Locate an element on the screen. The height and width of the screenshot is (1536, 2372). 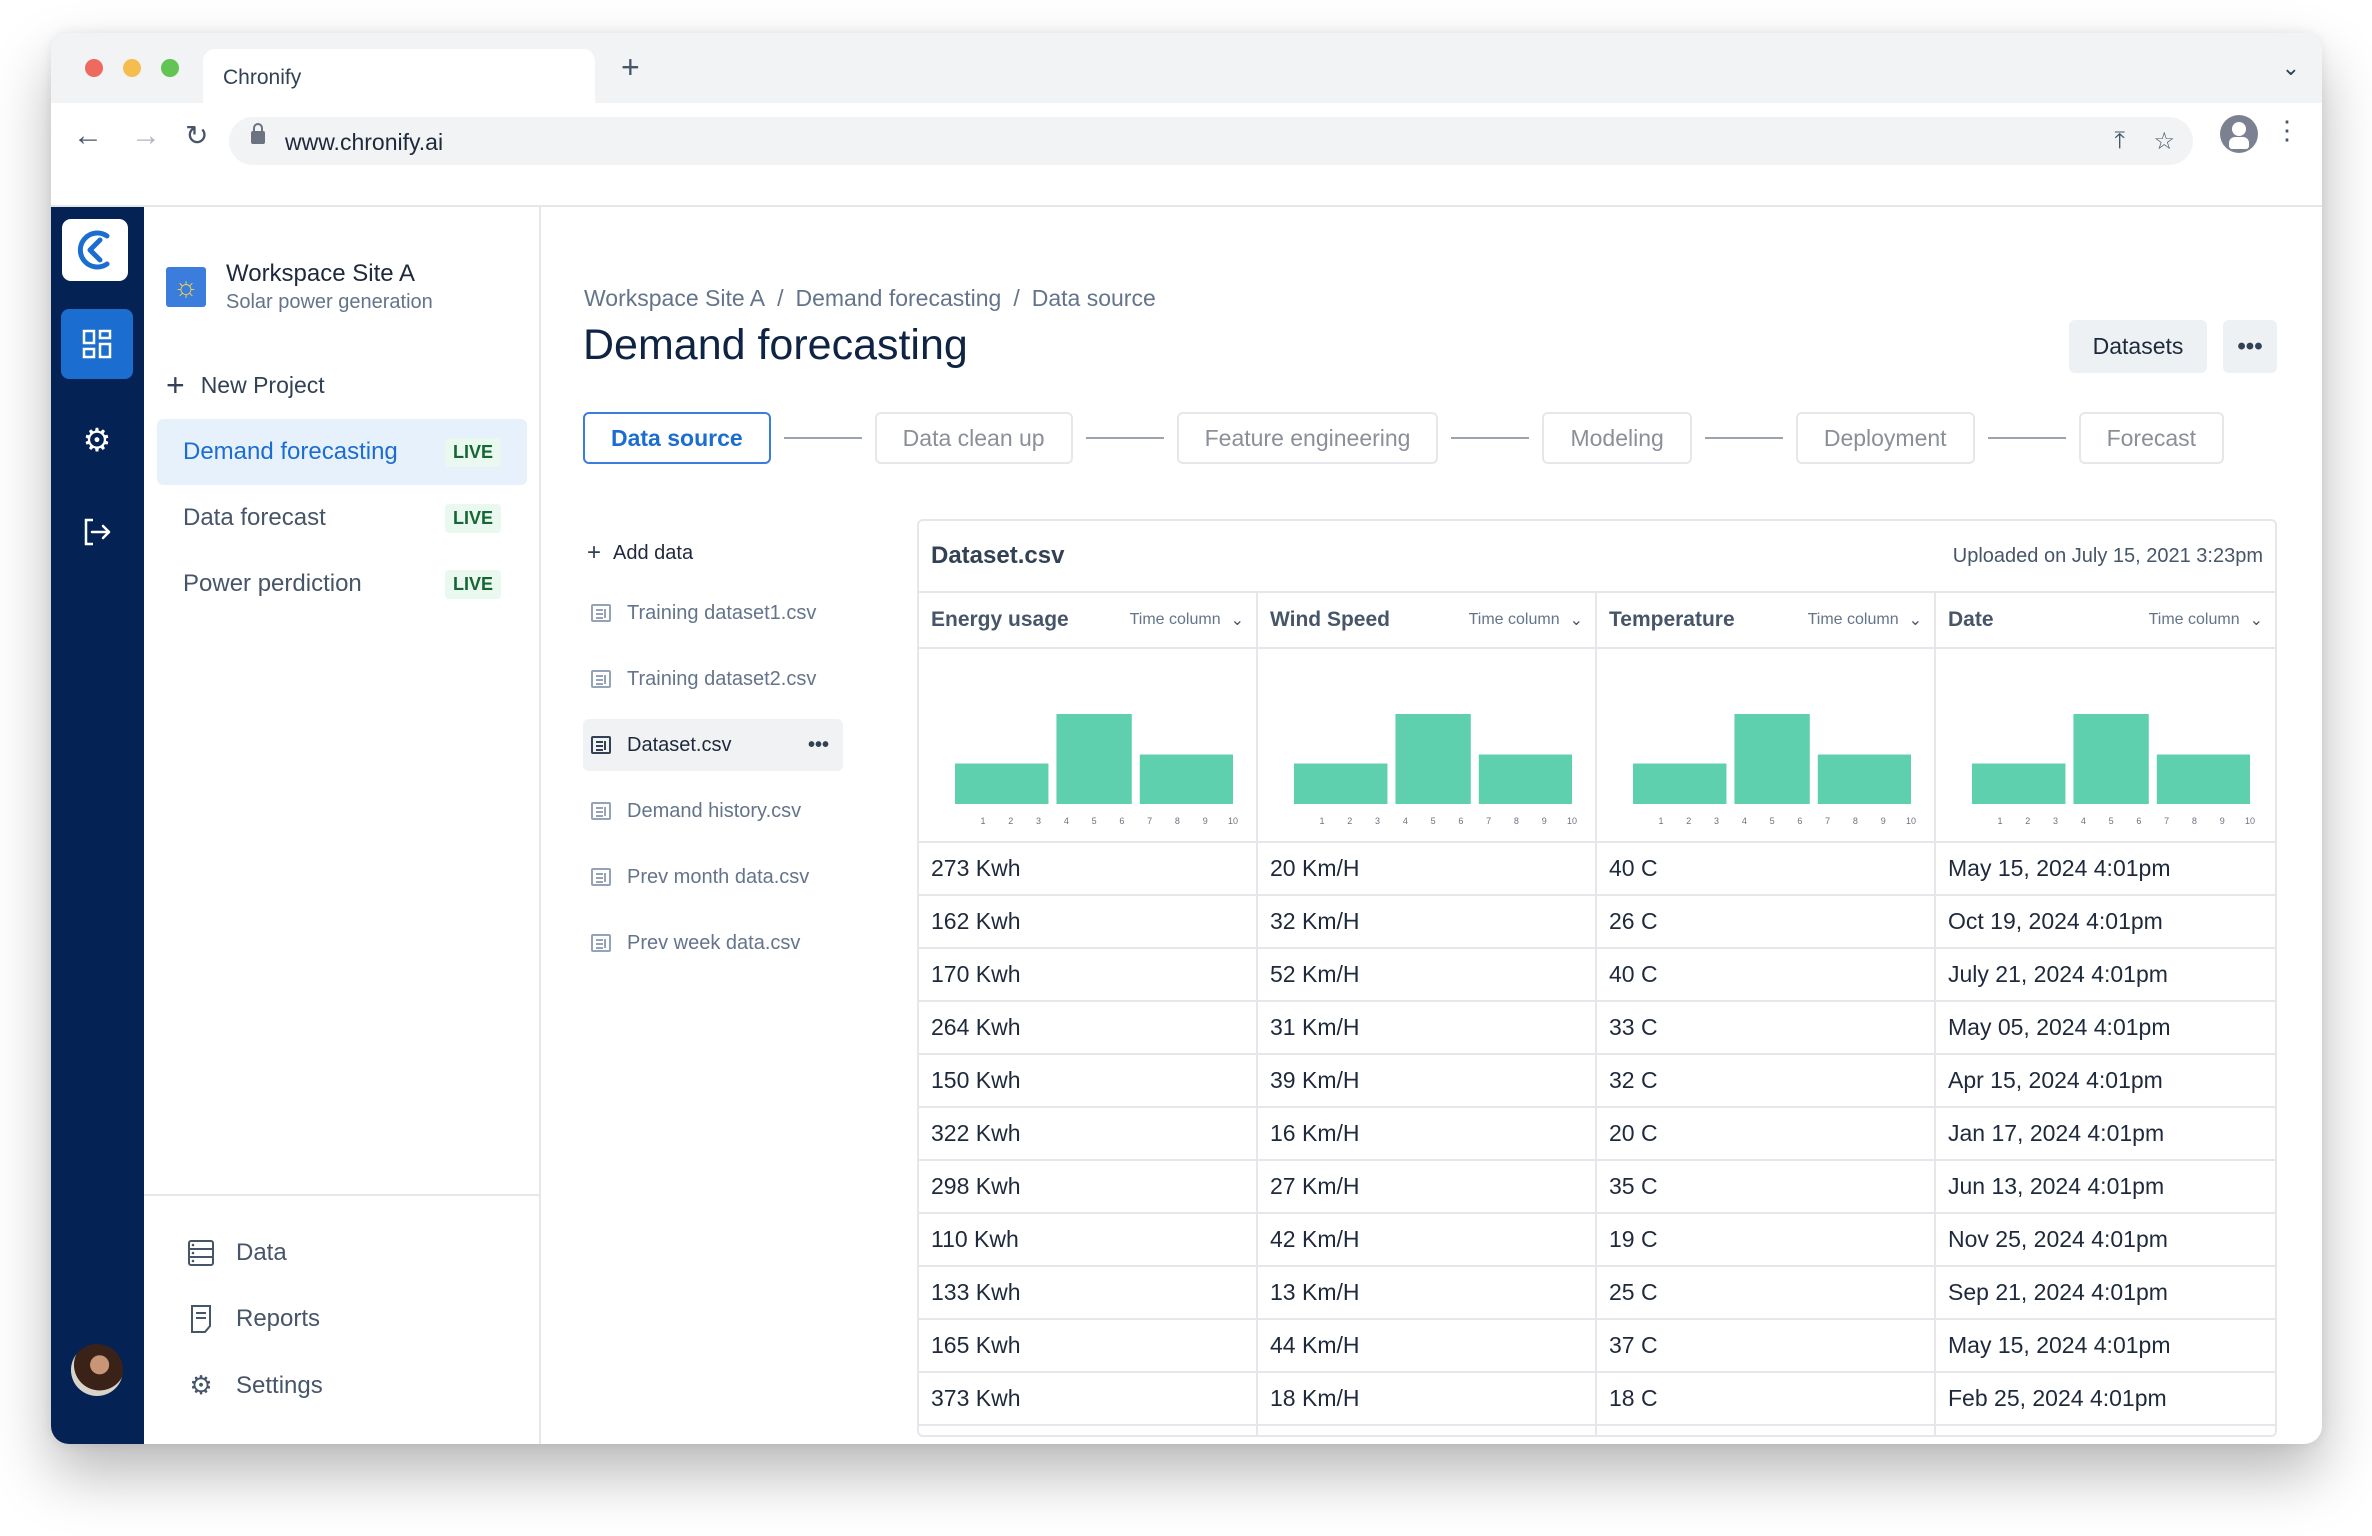
file-item: Demand history.csv is located at coordinates (713, 811).